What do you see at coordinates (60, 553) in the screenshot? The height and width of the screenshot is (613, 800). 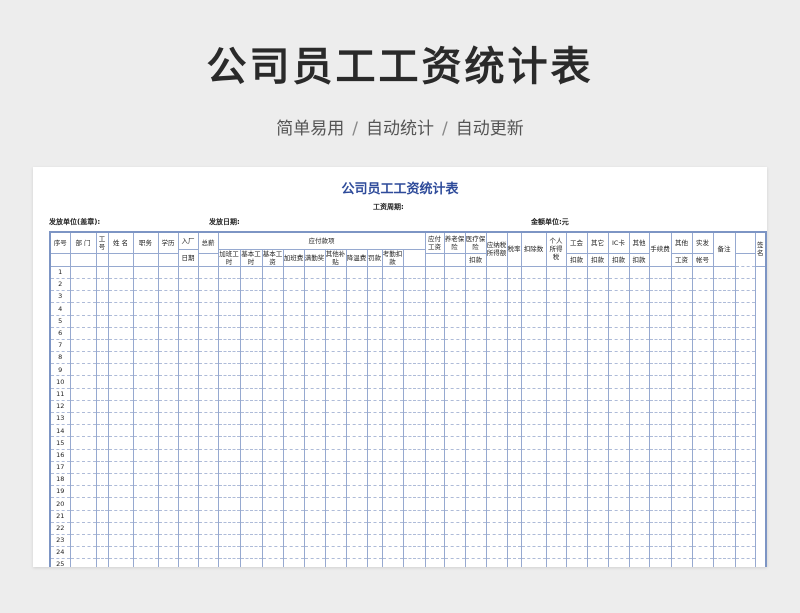 I see `row-number: 24` at bounding box center [60, 553].